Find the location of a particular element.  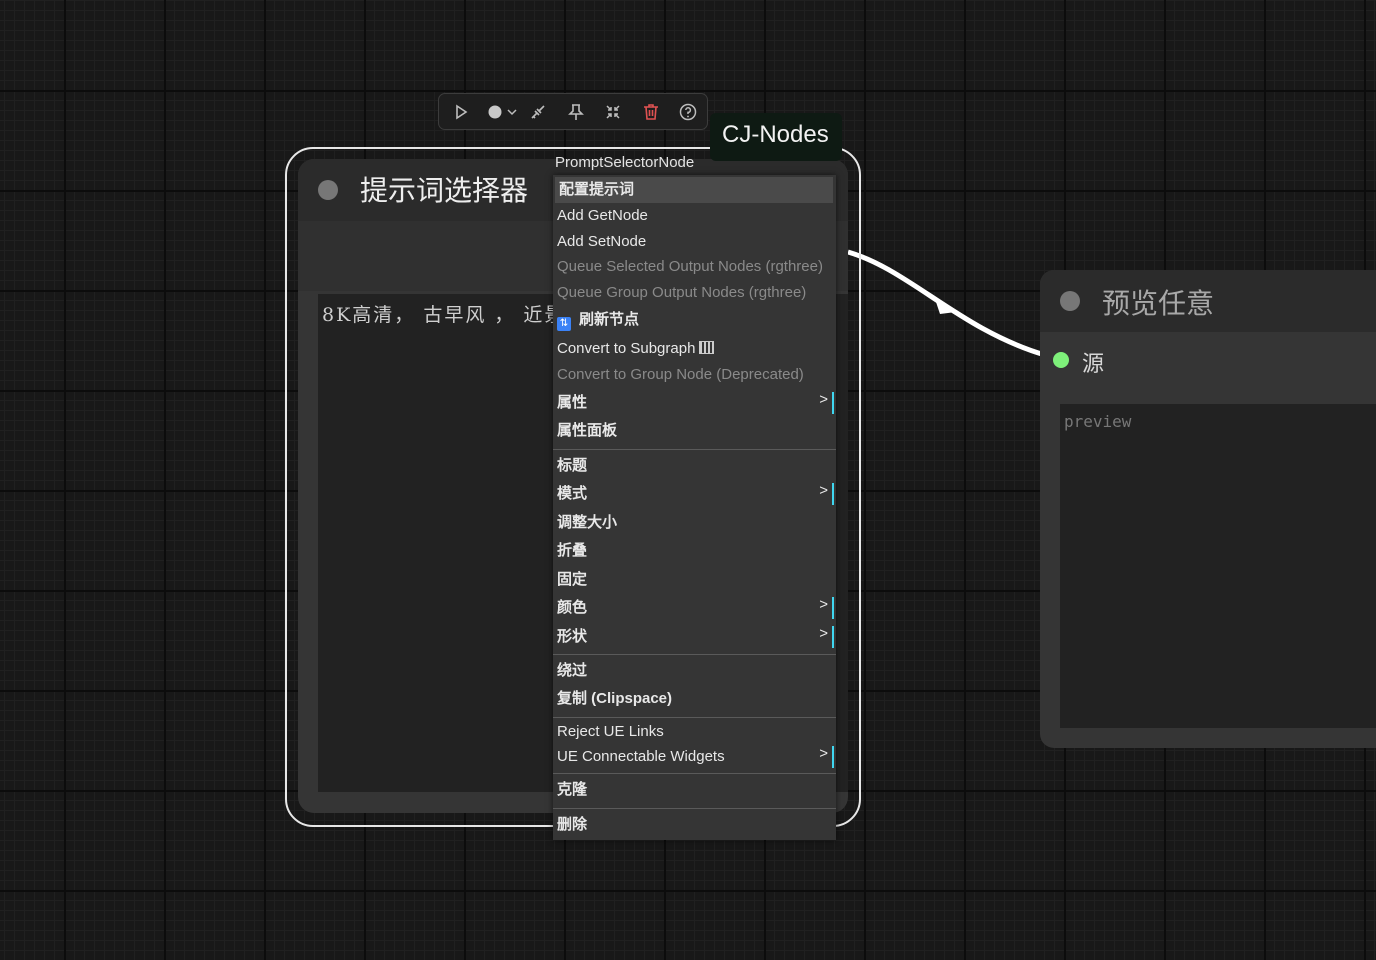

menu-item-shape: 形状 > is located at coordinates (694, 637).